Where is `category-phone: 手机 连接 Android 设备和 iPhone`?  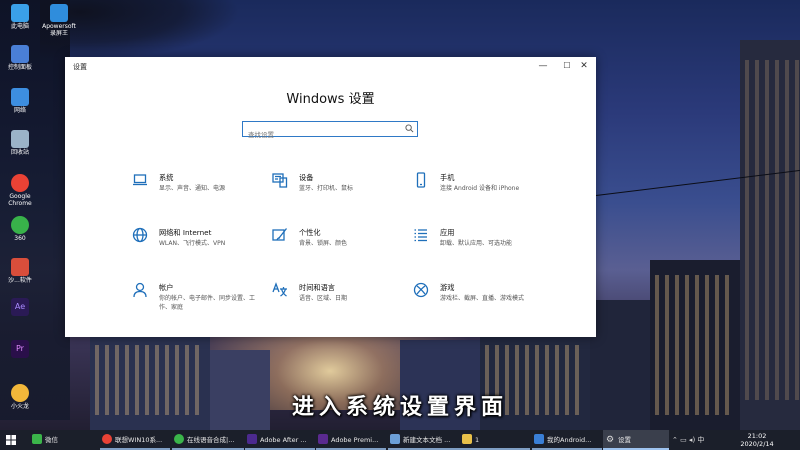 category-phone: 手机 连接 Android 设备和 iPhone is located at coordinates (478, 188).